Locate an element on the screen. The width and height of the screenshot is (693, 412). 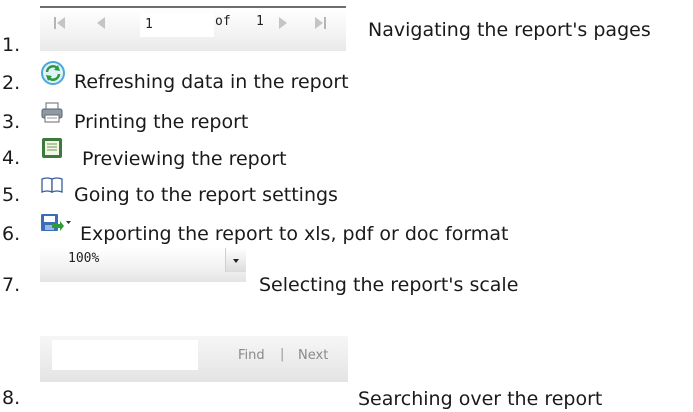
item-description: Going to the report settings is located at coordinates (206, 195).